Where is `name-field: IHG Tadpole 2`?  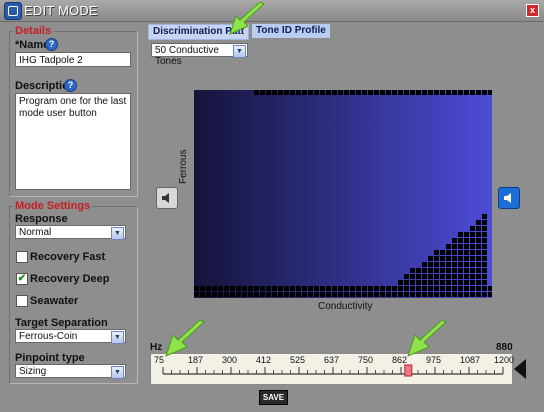 name-field: IHG Tadpole 2 is located at coordinates (73, 59).